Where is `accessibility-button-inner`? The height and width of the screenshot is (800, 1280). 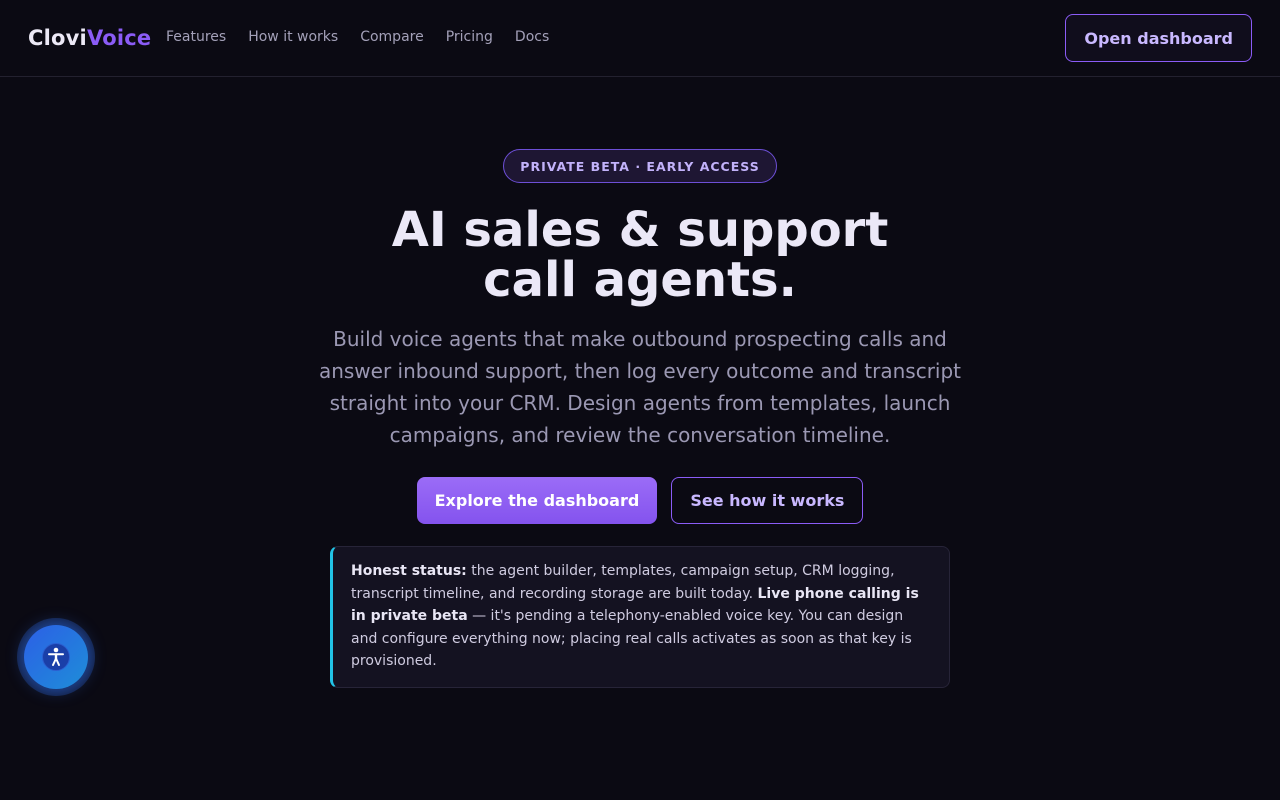
accessibility-button-inner is located at coordinates (56, 657).